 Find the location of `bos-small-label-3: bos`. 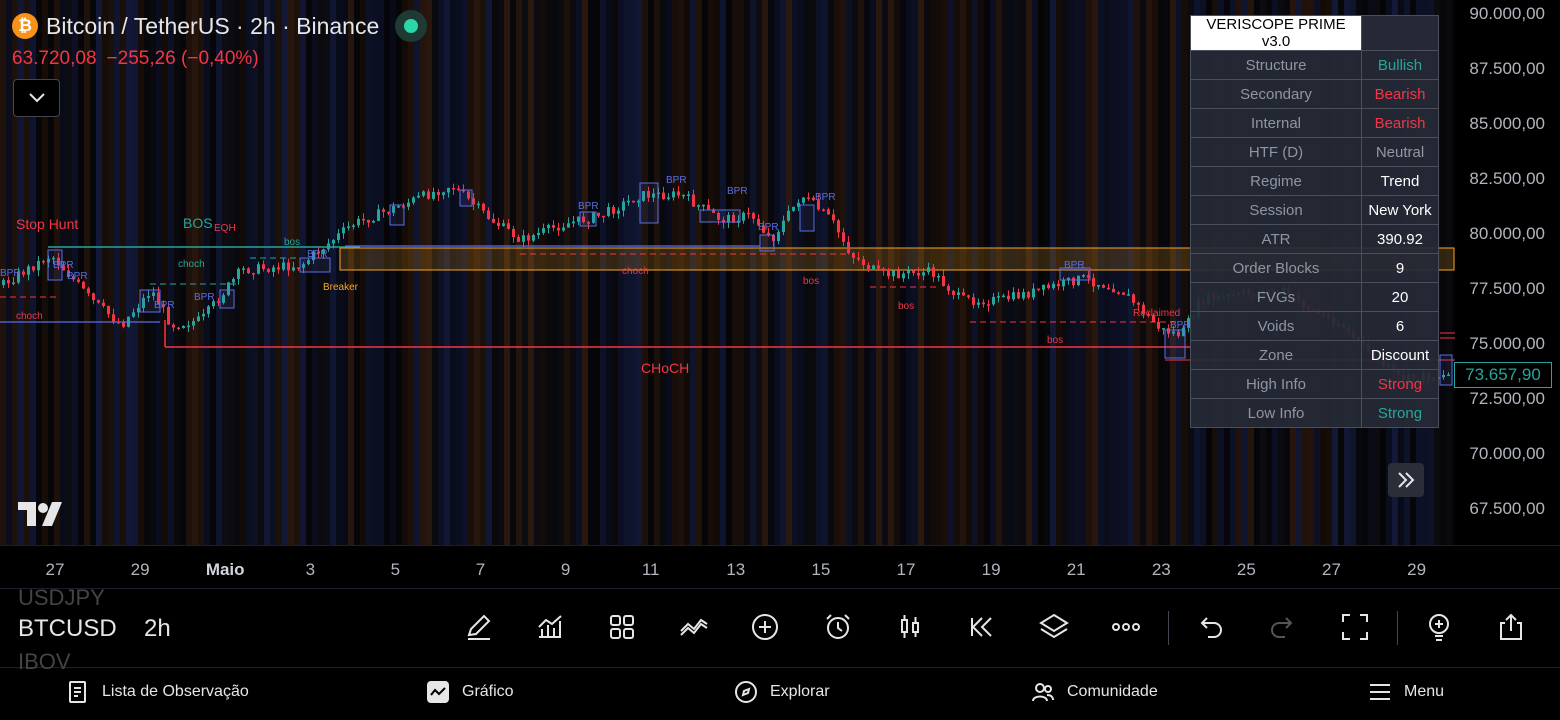

bos-small-label-3: bos is located at coordinates (906, 306).